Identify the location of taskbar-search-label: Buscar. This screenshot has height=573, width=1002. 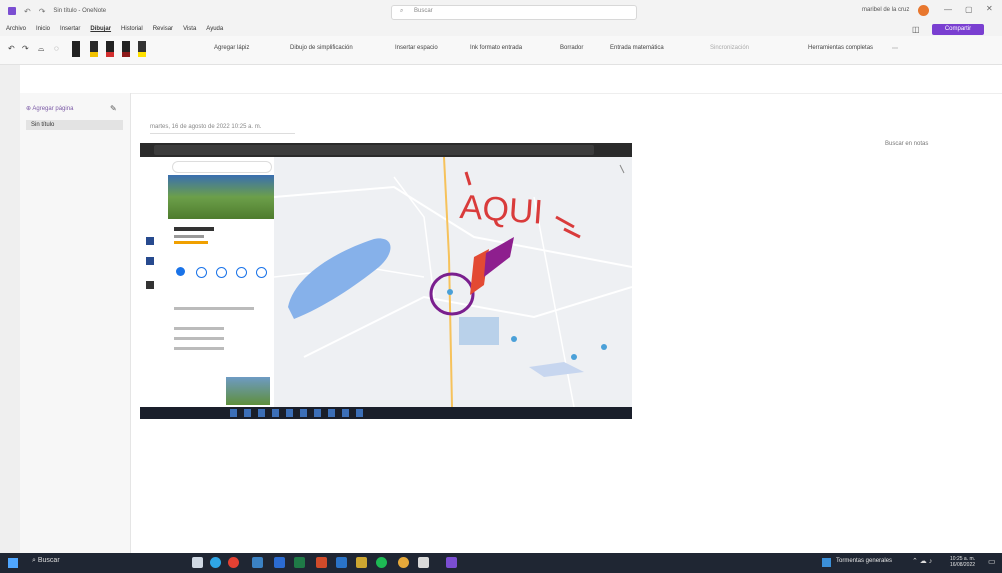
(48, 560).